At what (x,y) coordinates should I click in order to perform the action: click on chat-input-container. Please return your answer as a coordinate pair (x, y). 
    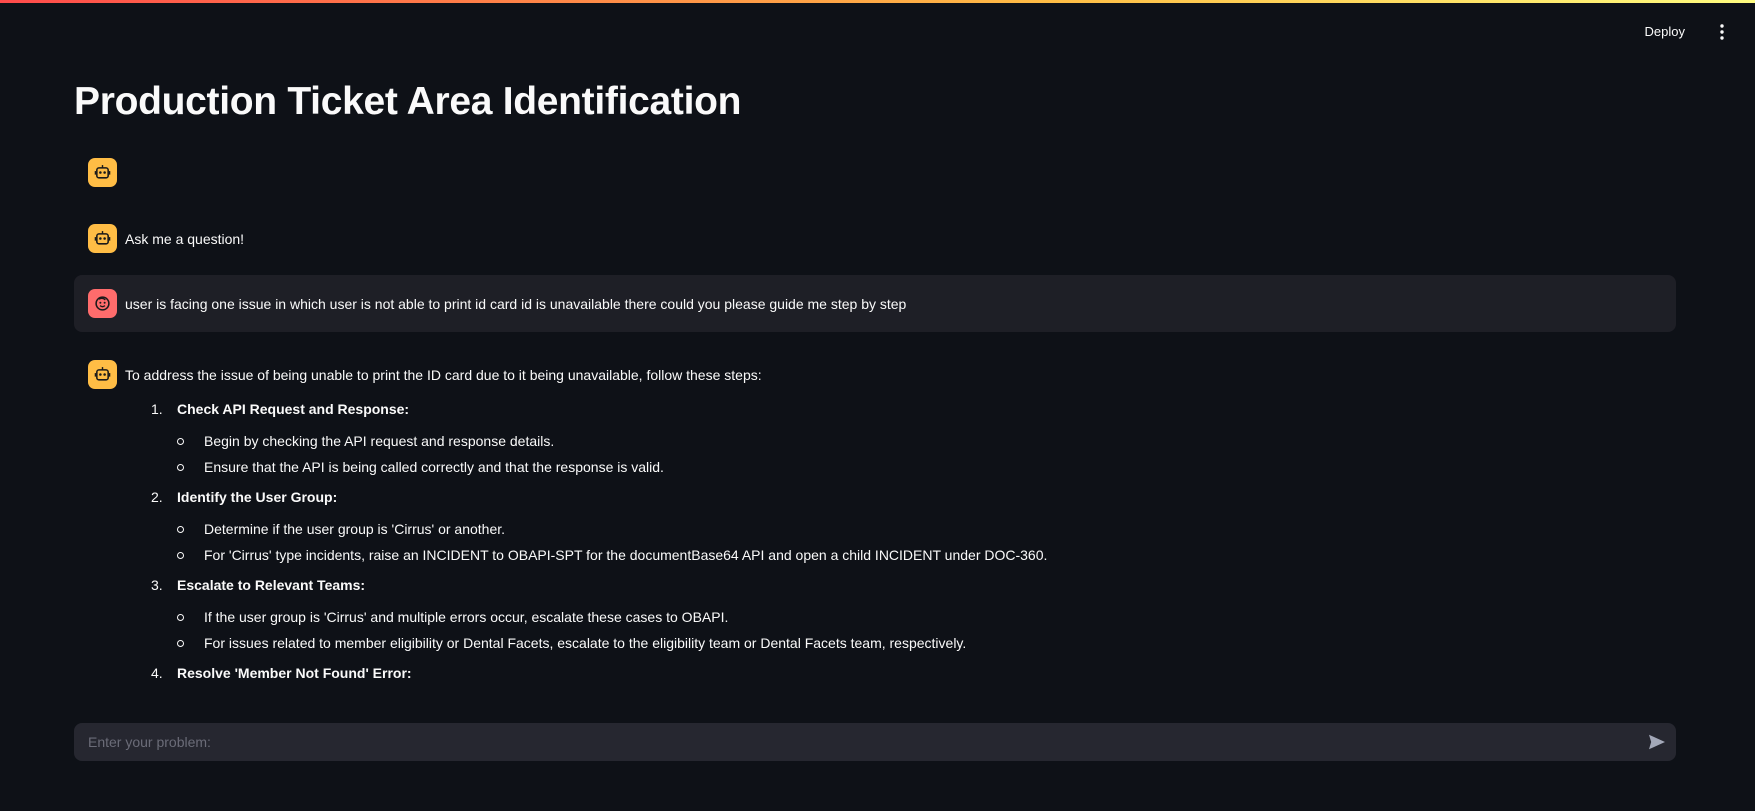
    Looking at the image, I should click on (875, 742).